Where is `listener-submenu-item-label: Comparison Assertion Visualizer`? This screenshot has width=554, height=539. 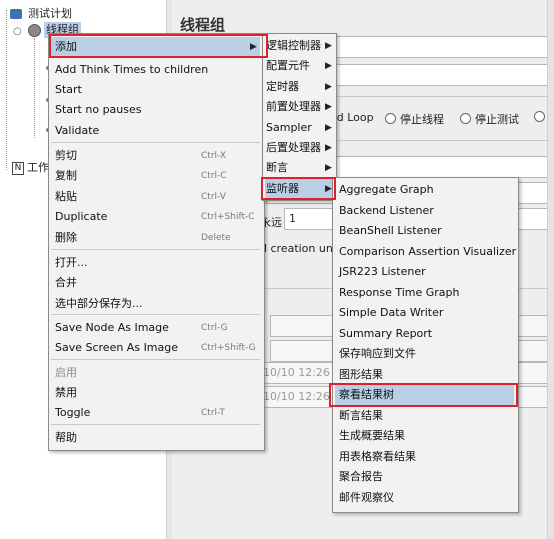
listener-submenu-item-label: Comparison Assertion Visualizer is located at coordinates (428, 251).